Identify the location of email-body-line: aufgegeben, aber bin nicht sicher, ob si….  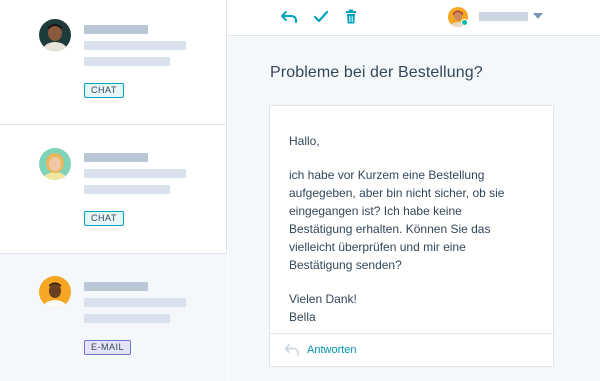
(397, 193).